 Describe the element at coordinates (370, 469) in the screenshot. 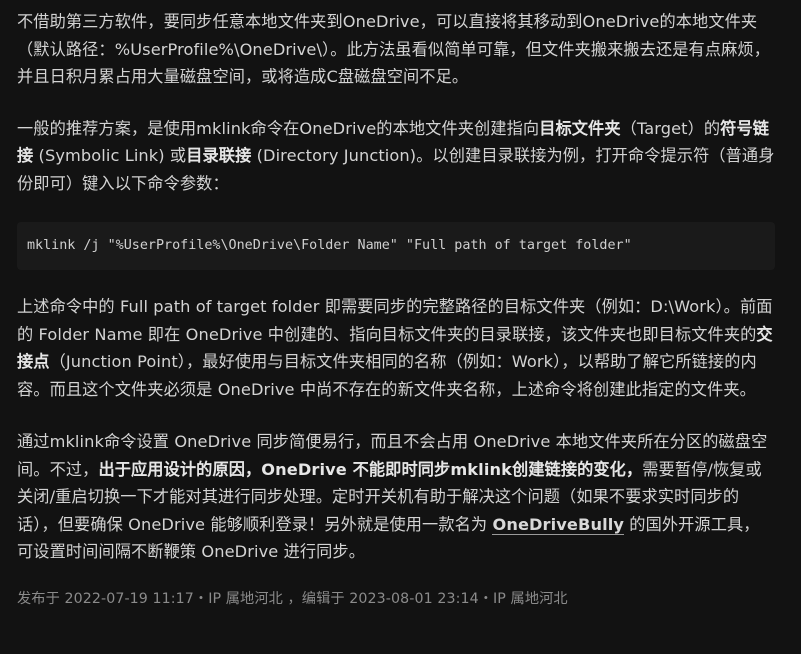

I see `p4-bold-design-reason: 出于应用设计的原因，OneDrive 不能即时同步mklink创建链接的变化，` at that location.